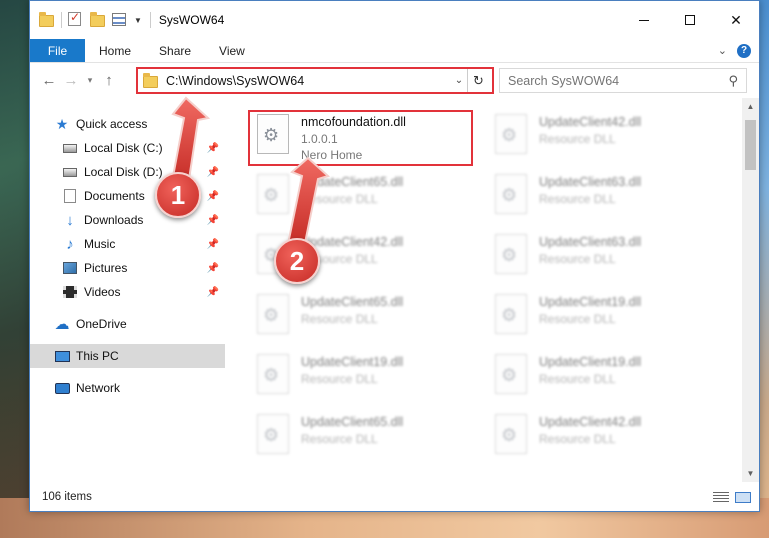  Describe the element at coordinates (76, 19) in the screenshot. I see `properties-check-icon` at that location.